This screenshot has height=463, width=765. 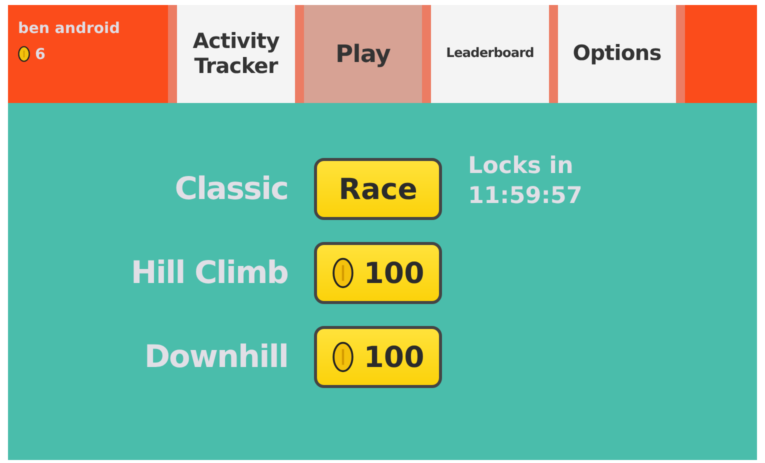 What do you see at coordinates (378, 189) in the screenshot?
I see `mode-button: Race` at bounding box center [378, 189].